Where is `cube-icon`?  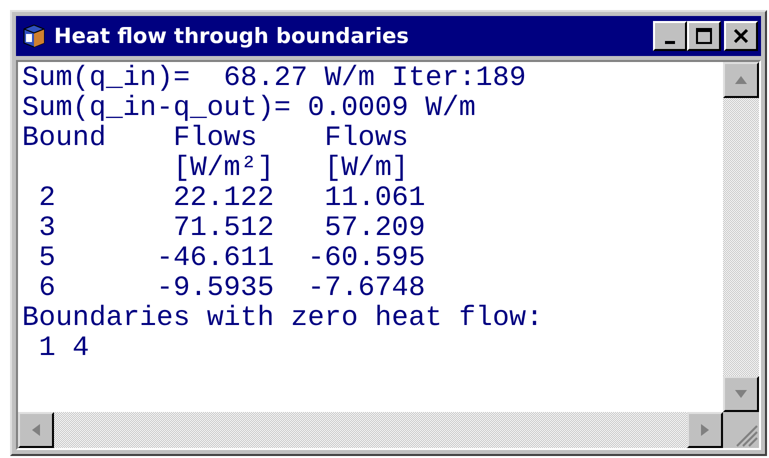 cube-icon is located at coordinates (34, 36).